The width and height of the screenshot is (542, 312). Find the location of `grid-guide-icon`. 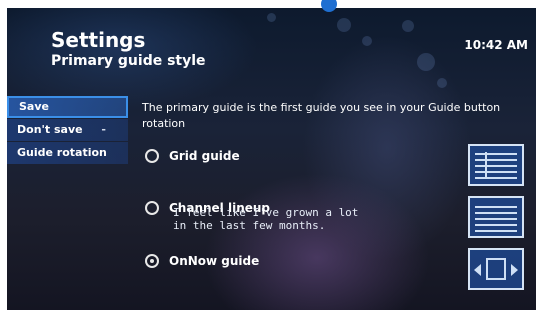

grid-guide-icon is located at coordinates (496, 165).